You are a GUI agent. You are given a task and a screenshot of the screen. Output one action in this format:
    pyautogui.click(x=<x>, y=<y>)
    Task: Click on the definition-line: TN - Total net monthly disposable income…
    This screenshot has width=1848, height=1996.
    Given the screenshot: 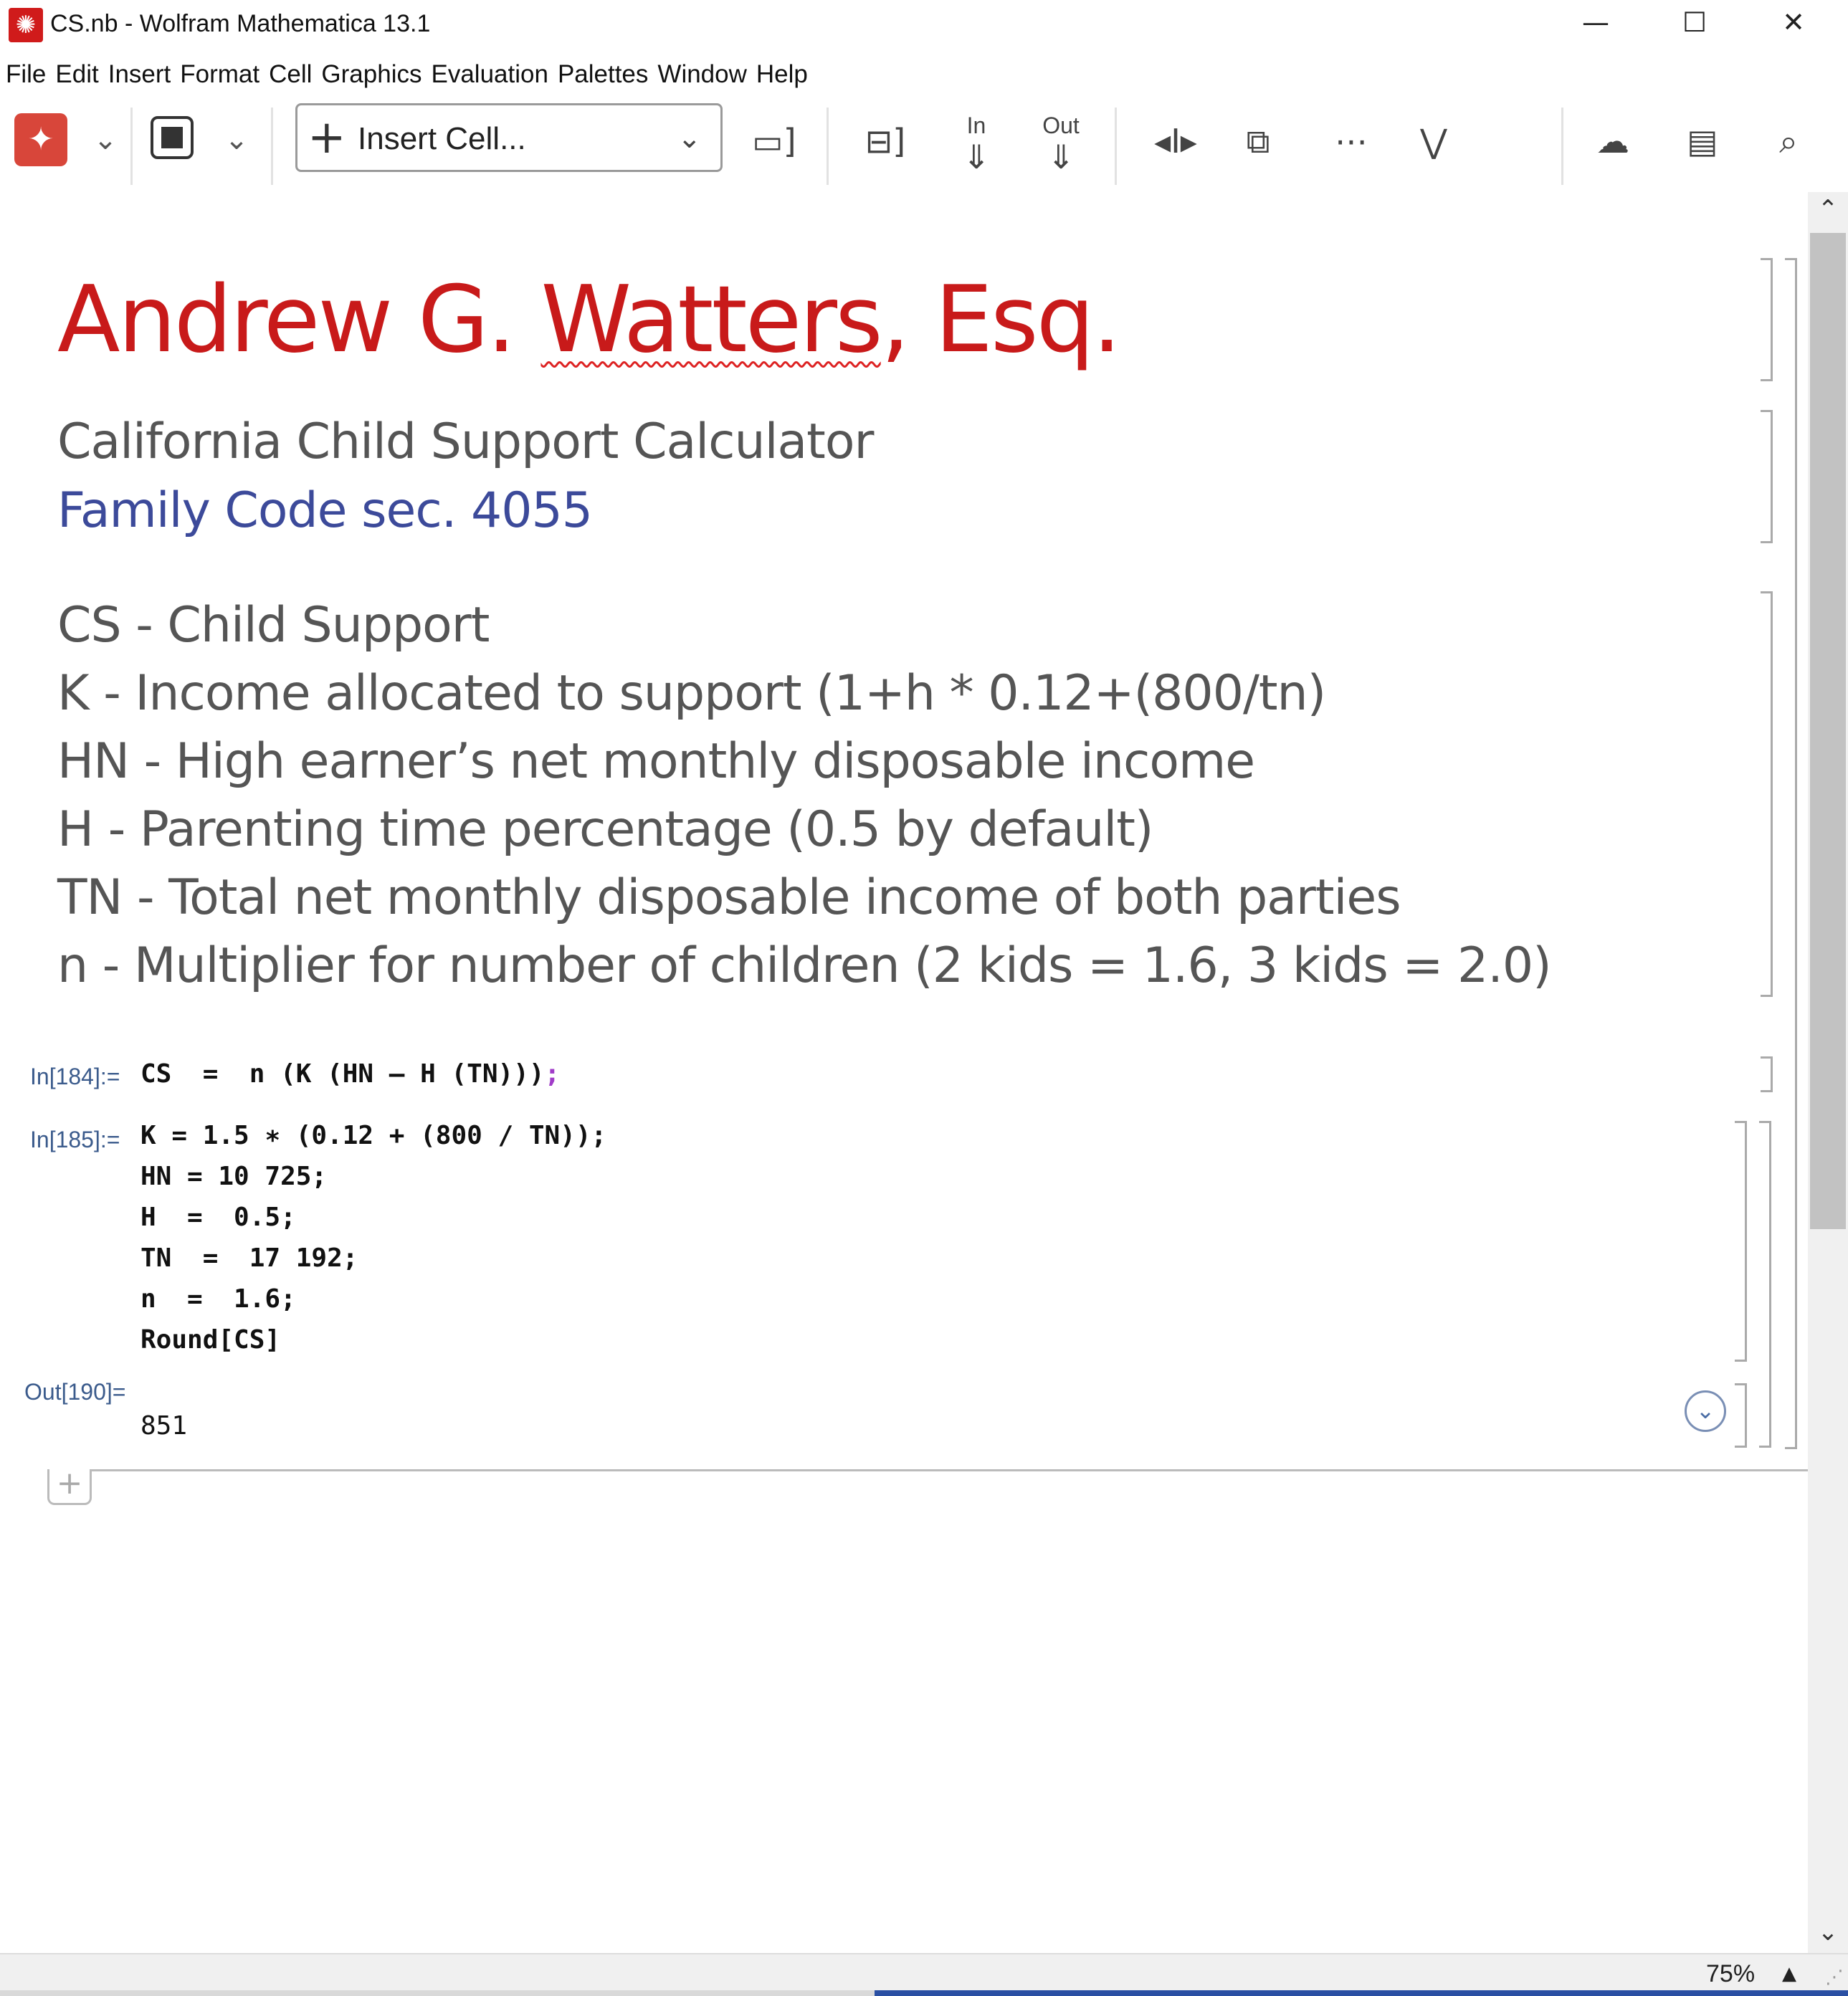 What is the action you would take?
    pyautogui.click(x=729, y=897)
    